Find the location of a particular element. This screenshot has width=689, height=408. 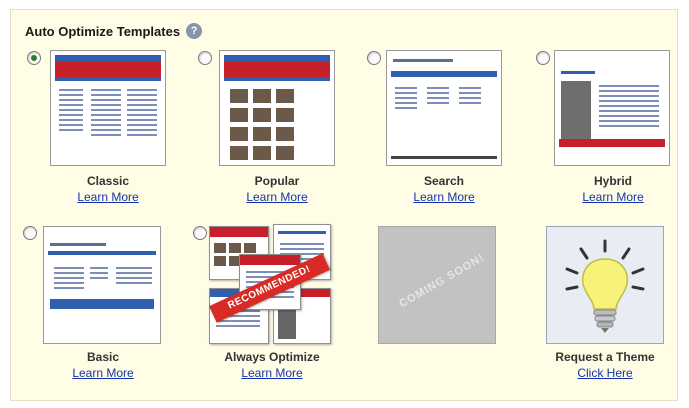

radio-always-optimize is located at coordinates (200, 233).